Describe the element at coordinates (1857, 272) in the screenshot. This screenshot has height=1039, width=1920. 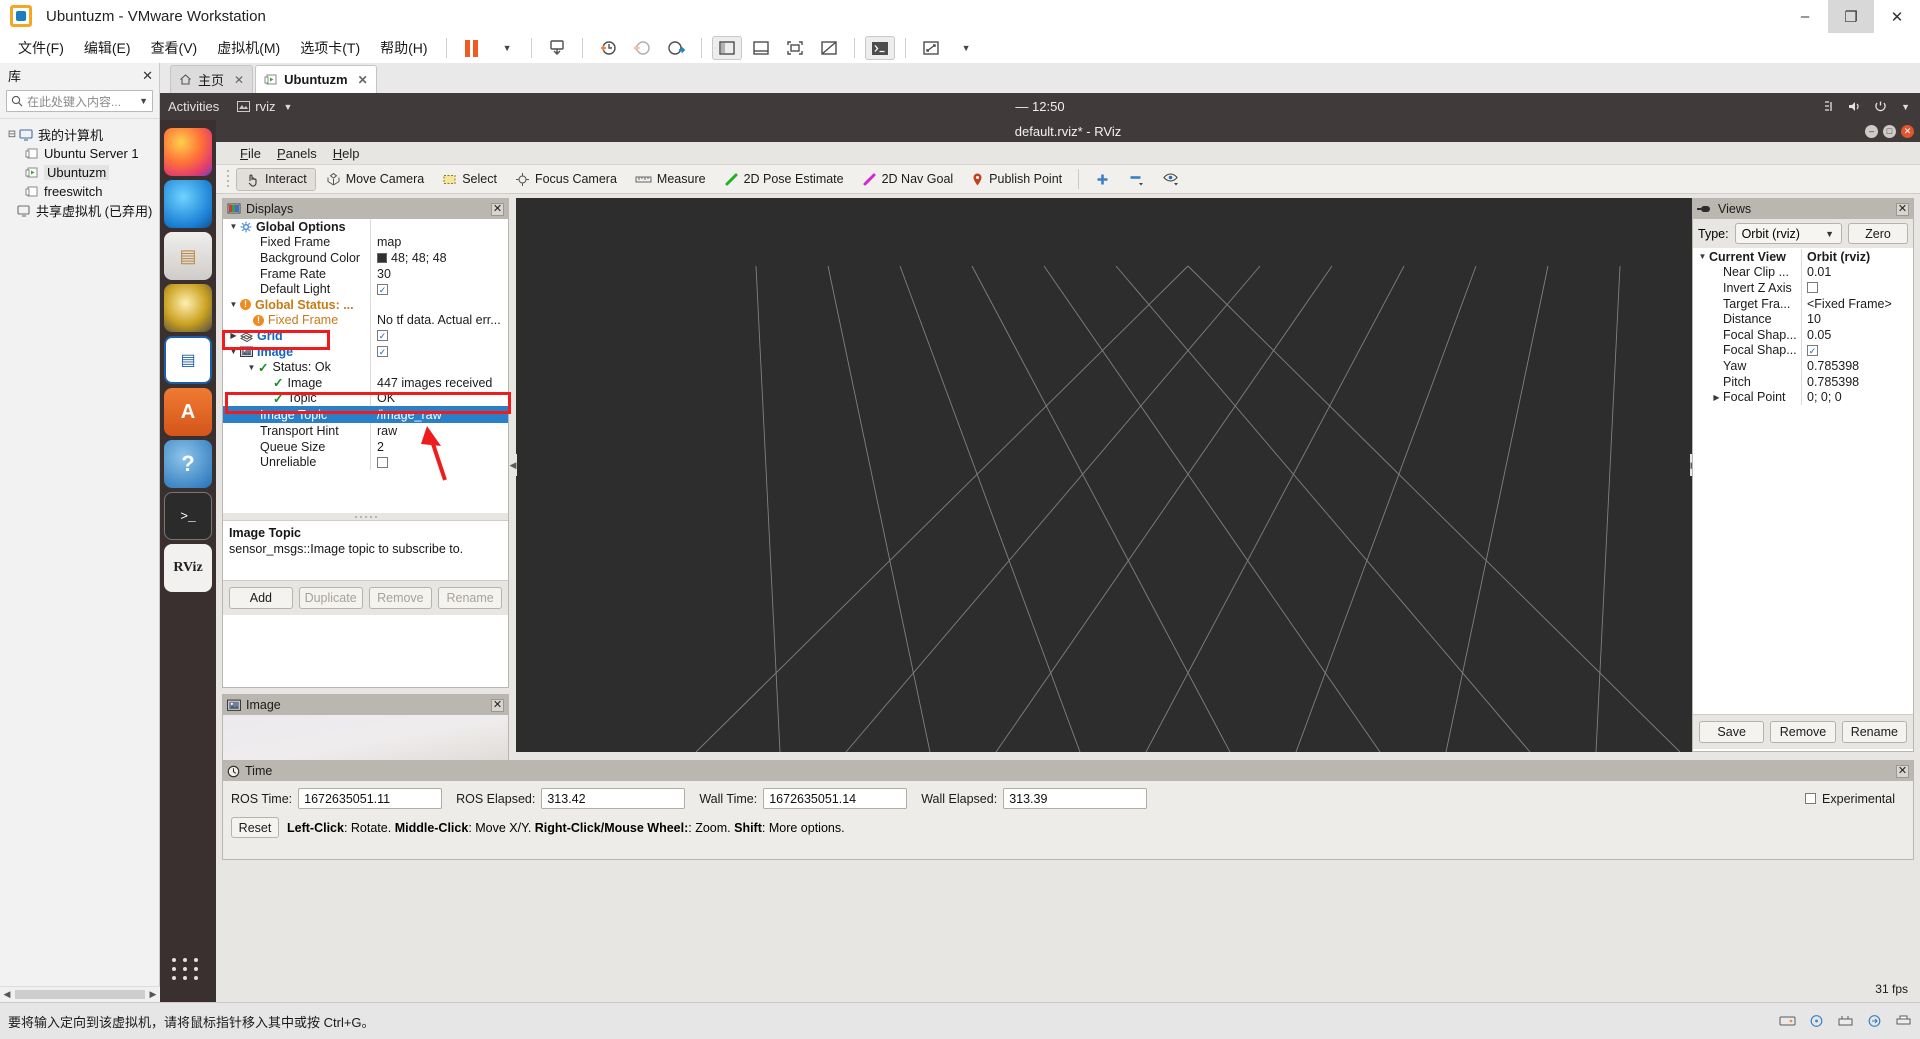
I see `view-value: 0.01` at that location.